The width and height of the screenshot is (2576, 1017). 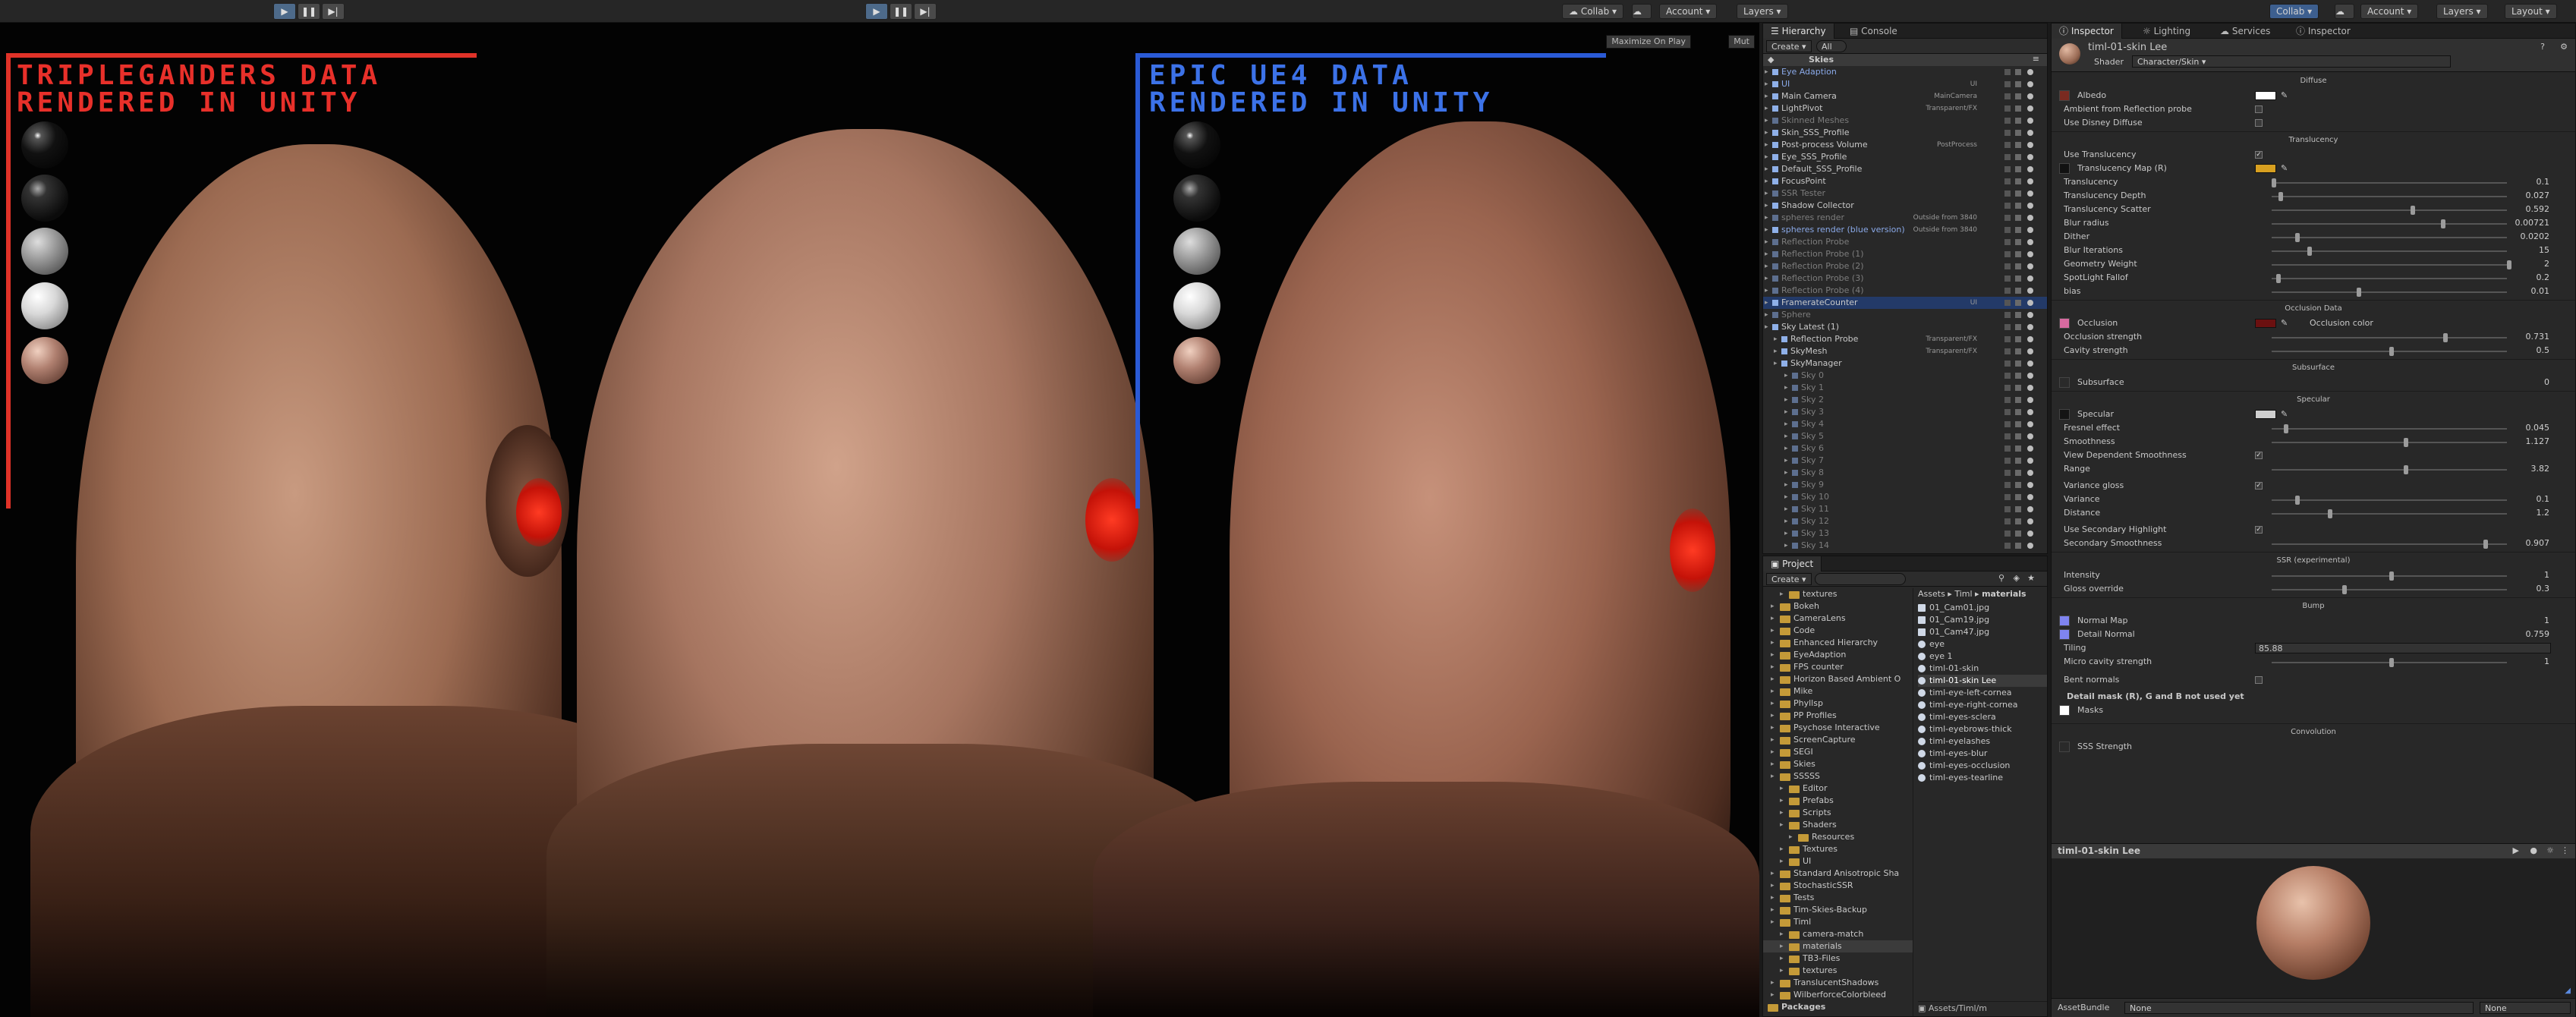 What do you see at coordinates (2525, 1008) in the screenshot?
I see `assetbundle-variant-dropdown: None` at bounding box center [2525, 1008].